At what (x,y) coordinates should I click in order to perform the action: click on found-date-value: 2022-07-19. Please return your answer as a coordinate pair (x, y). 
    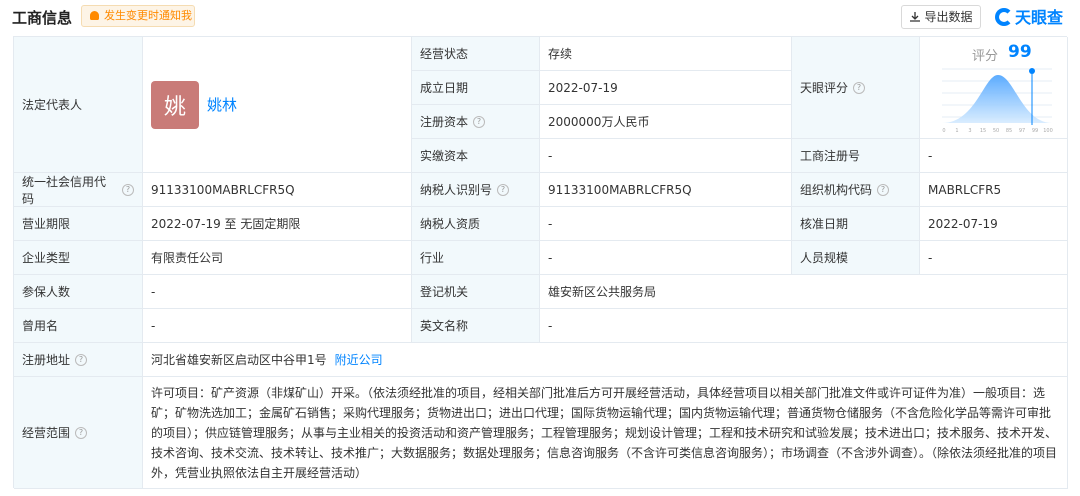
    Looking at the image, I should click on (666, 88).